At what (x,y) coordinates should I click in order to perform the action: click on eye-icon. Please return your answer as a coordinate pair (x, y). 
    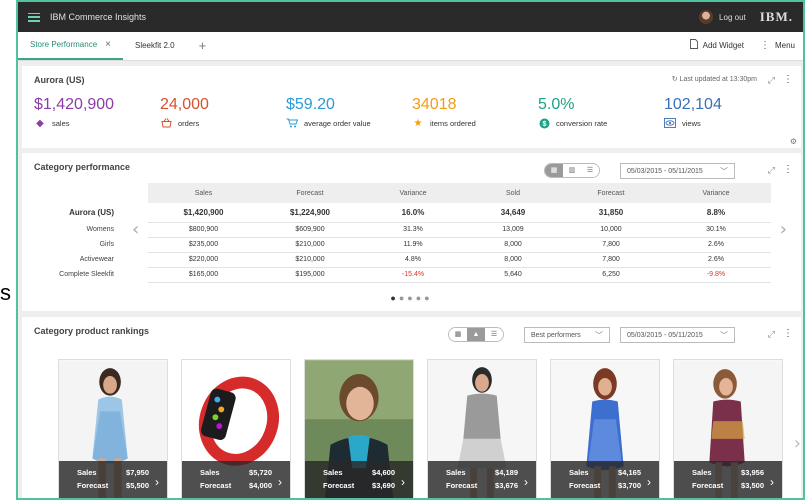
    Looking at the image, I should click on (670, 123).